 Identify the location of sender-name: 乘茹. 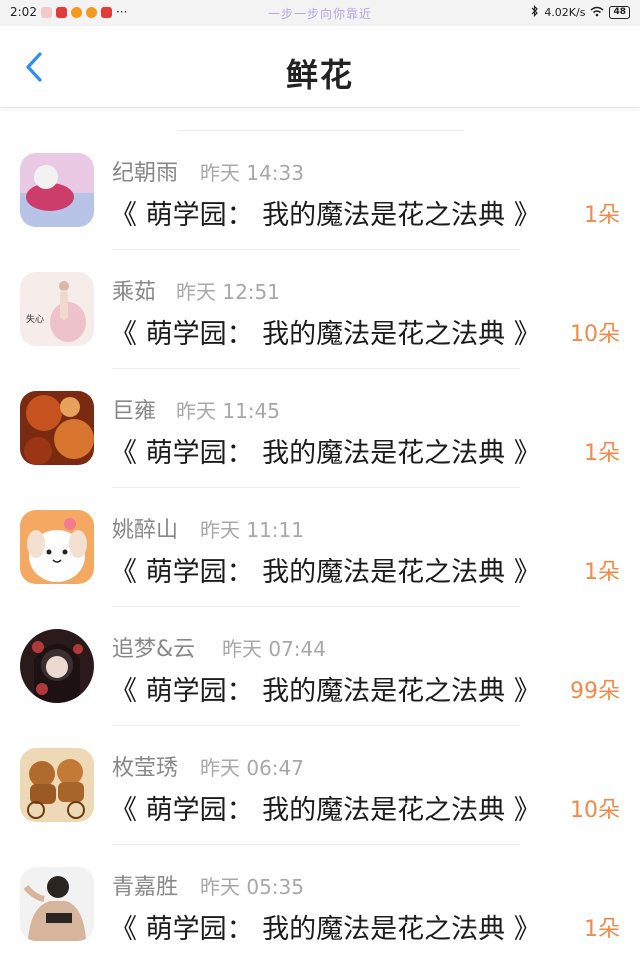
(134, 292).